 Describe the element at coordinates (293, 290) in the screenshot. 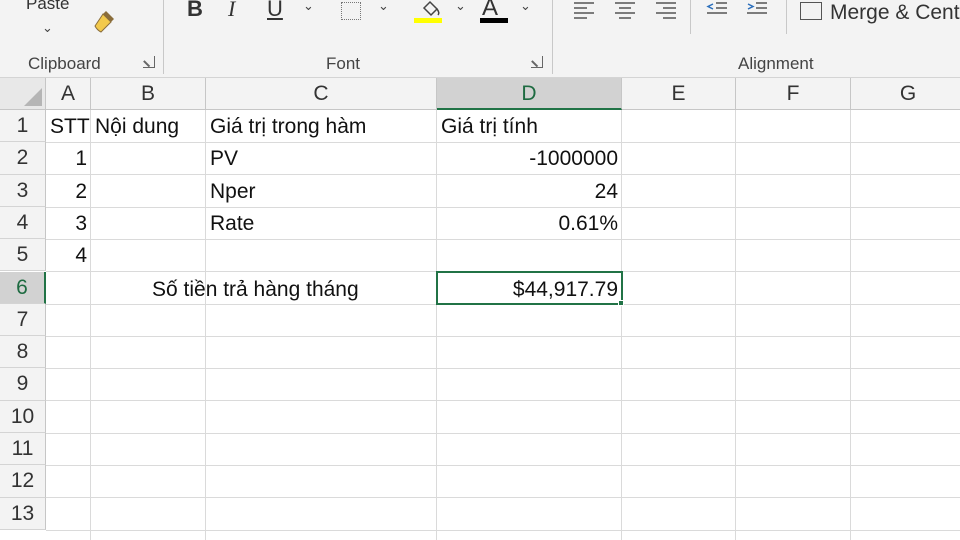

I see `cell-b6-merged: Số tiền trả hàng tháng` at that location.